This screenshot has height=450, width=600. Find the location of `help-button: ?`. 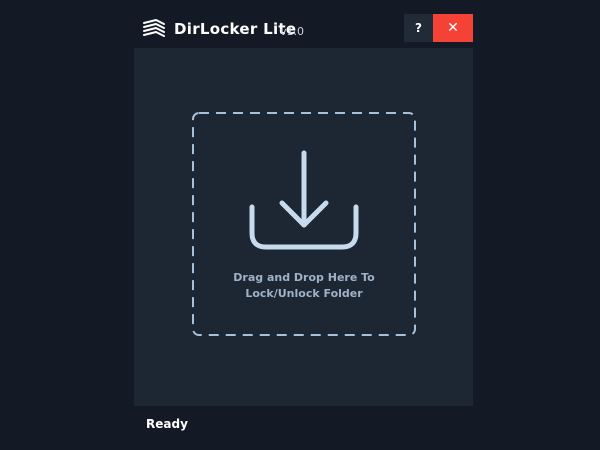

help-button: ? is located at coordinates (418, 28).